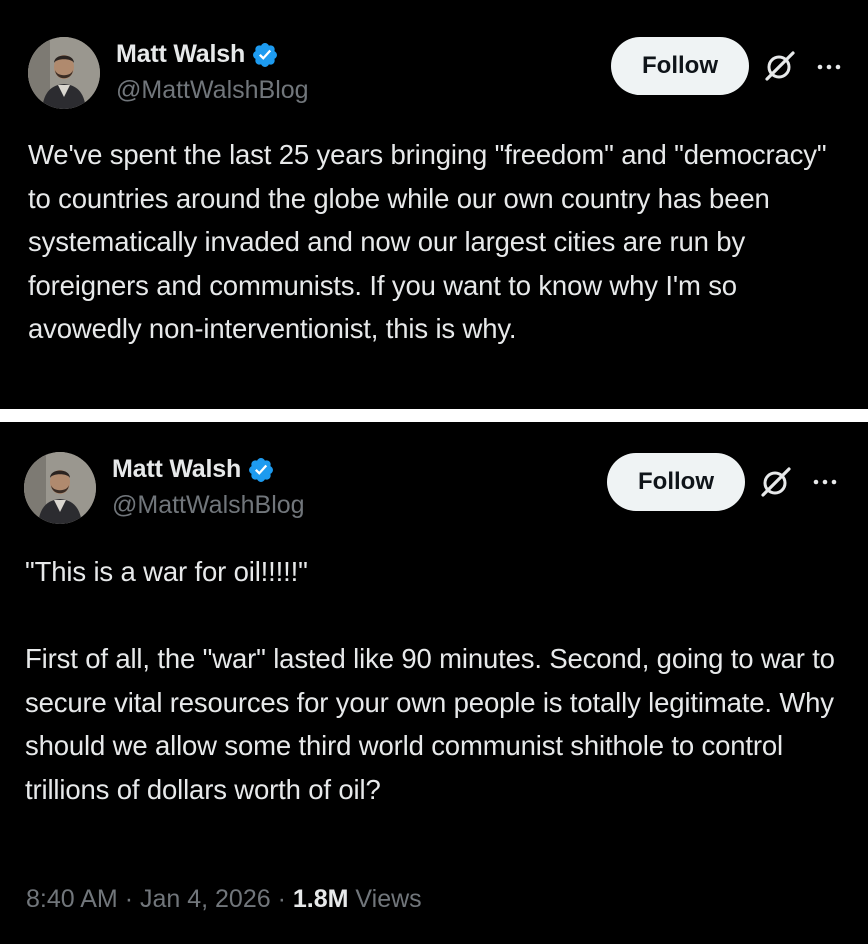 The image size is (868, 944). I want to click on views-count: 1.8M, so click(320, 899).